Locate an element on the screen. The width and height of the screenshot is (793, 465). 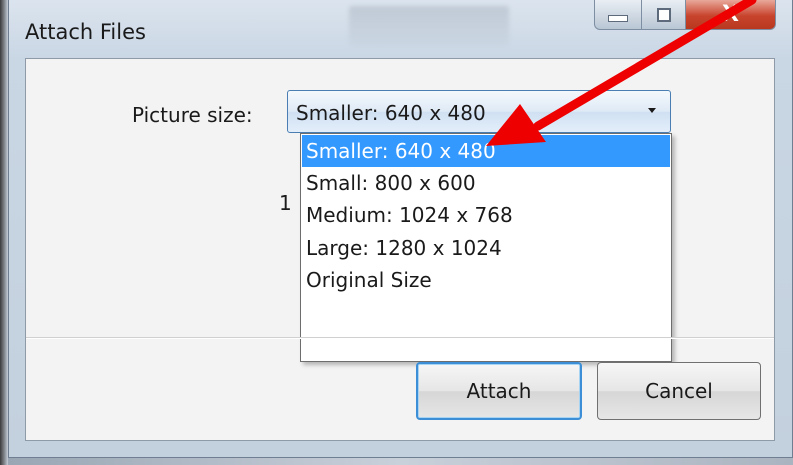
caption-buttons: X is located at coordinates (685, 15).